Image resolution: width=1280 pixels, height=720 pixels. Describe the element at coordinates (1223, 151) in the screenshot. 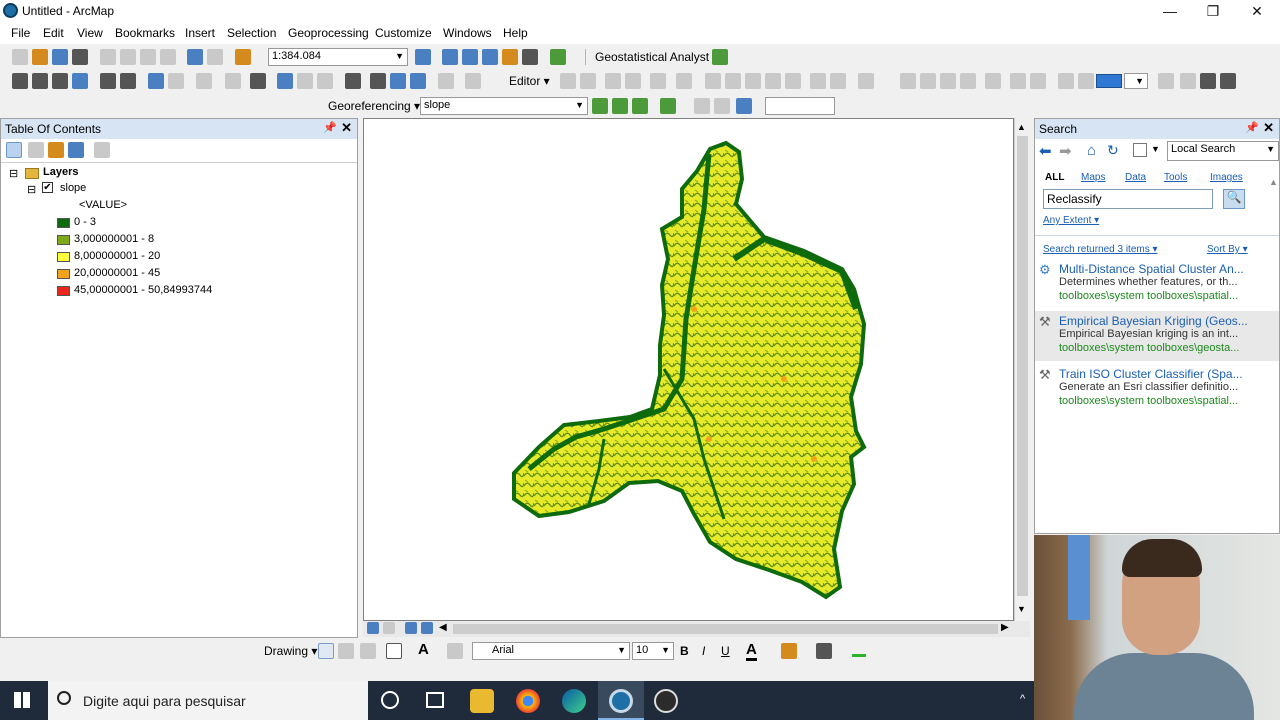

I see `search-scope-combo: Local Search ▼` at that location.